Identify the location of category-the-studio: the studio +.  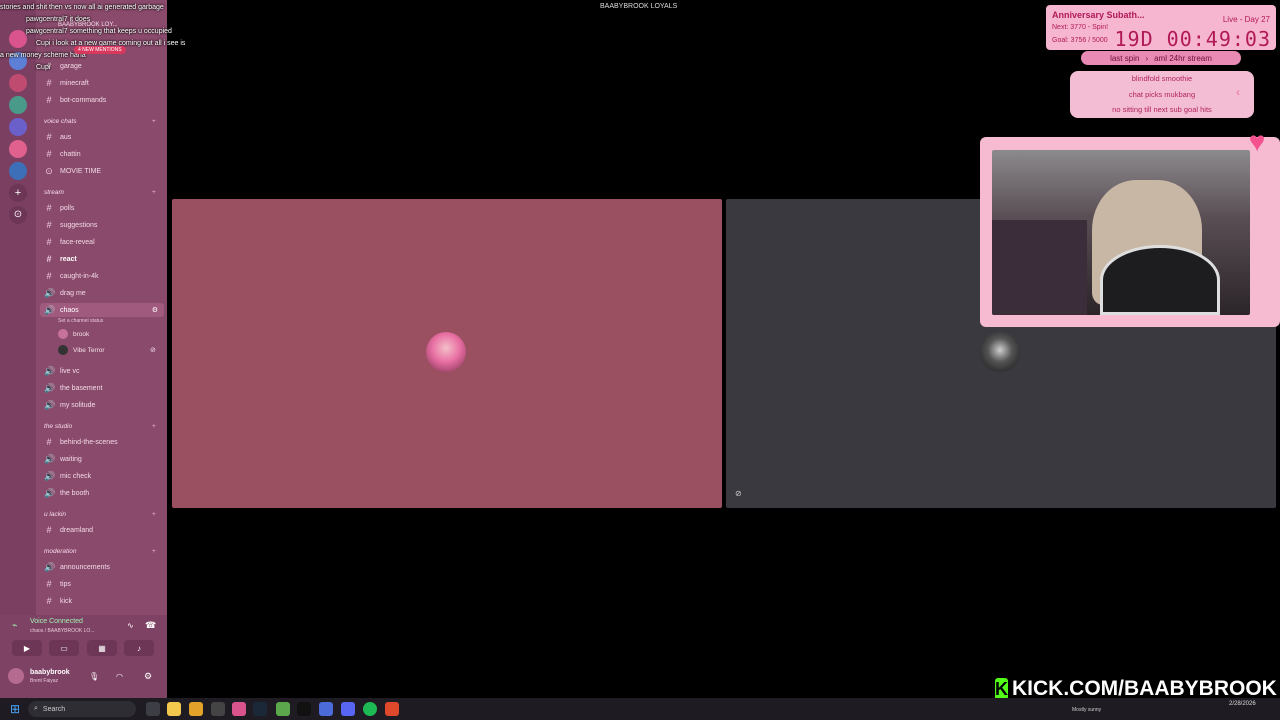
(100, 429).